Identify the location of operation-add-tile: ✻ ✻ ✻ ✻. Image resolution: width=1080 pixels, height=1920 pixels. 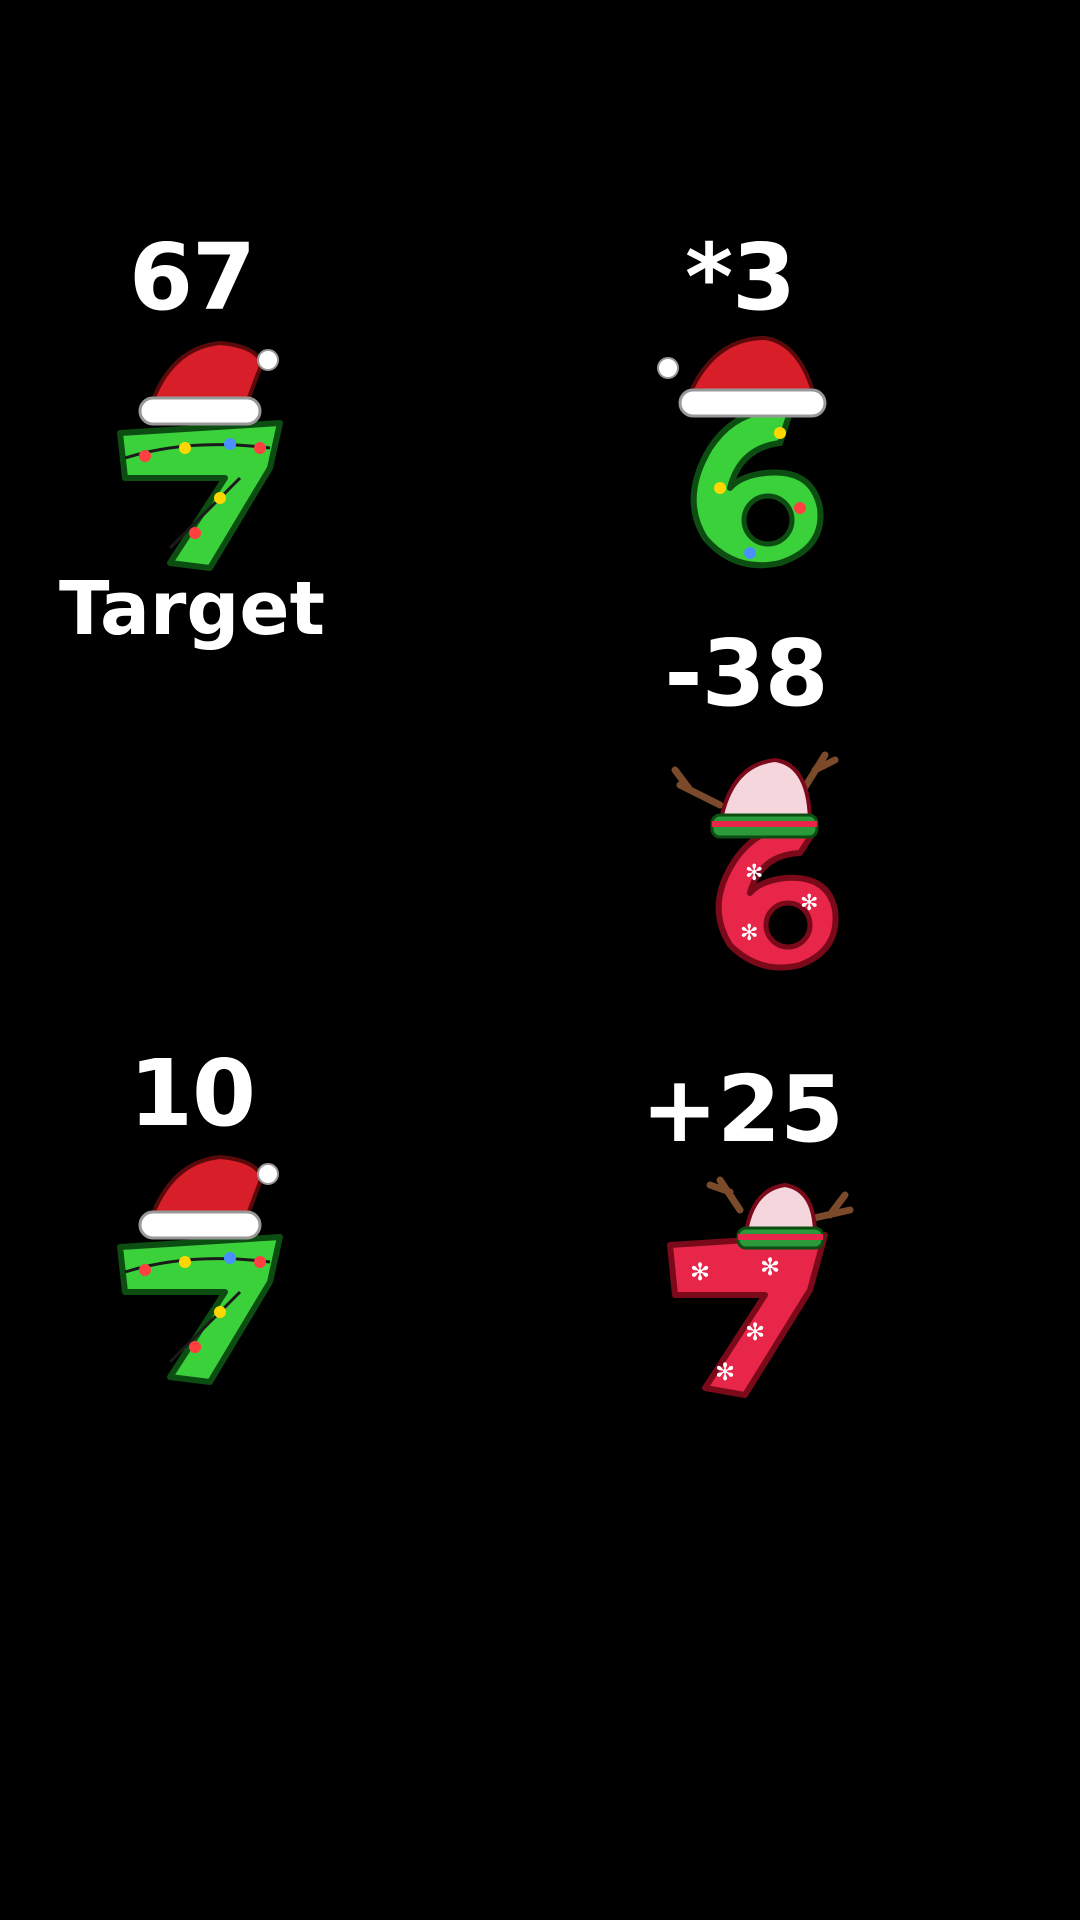
(760, 1290).